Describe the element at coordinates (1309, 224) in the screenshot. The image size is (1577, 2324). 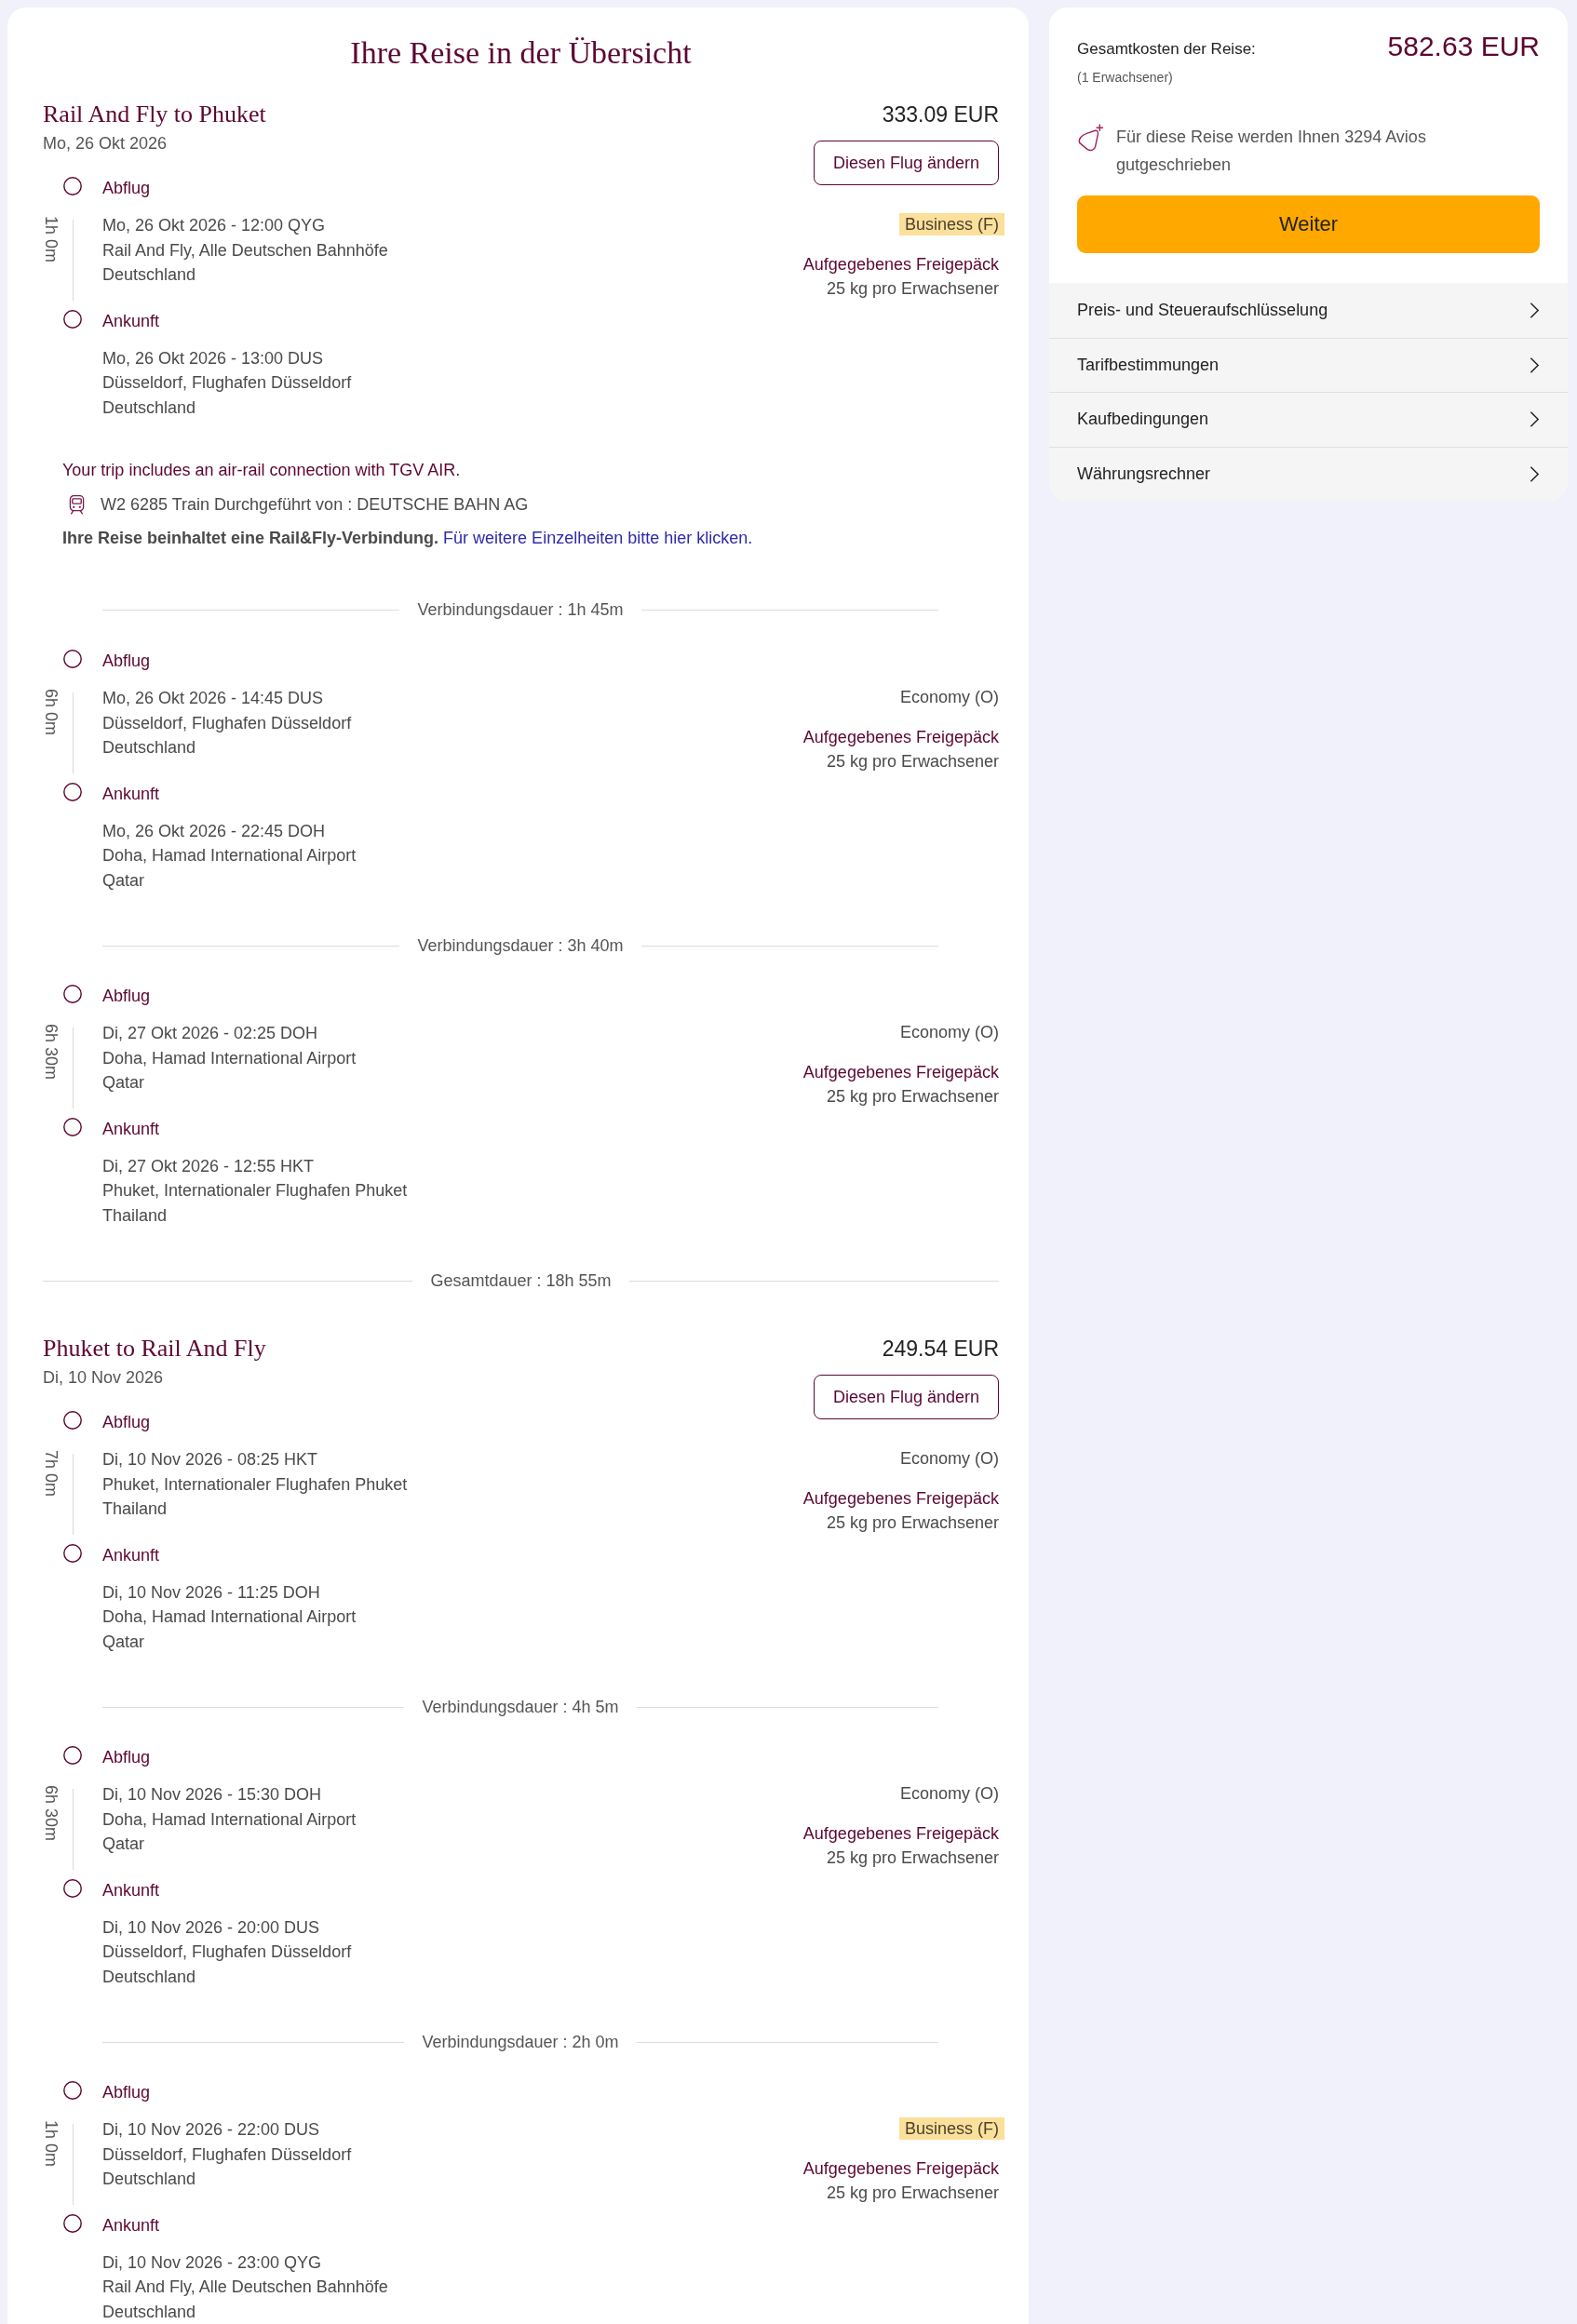
I see `continue-button: Weiter` at that location.